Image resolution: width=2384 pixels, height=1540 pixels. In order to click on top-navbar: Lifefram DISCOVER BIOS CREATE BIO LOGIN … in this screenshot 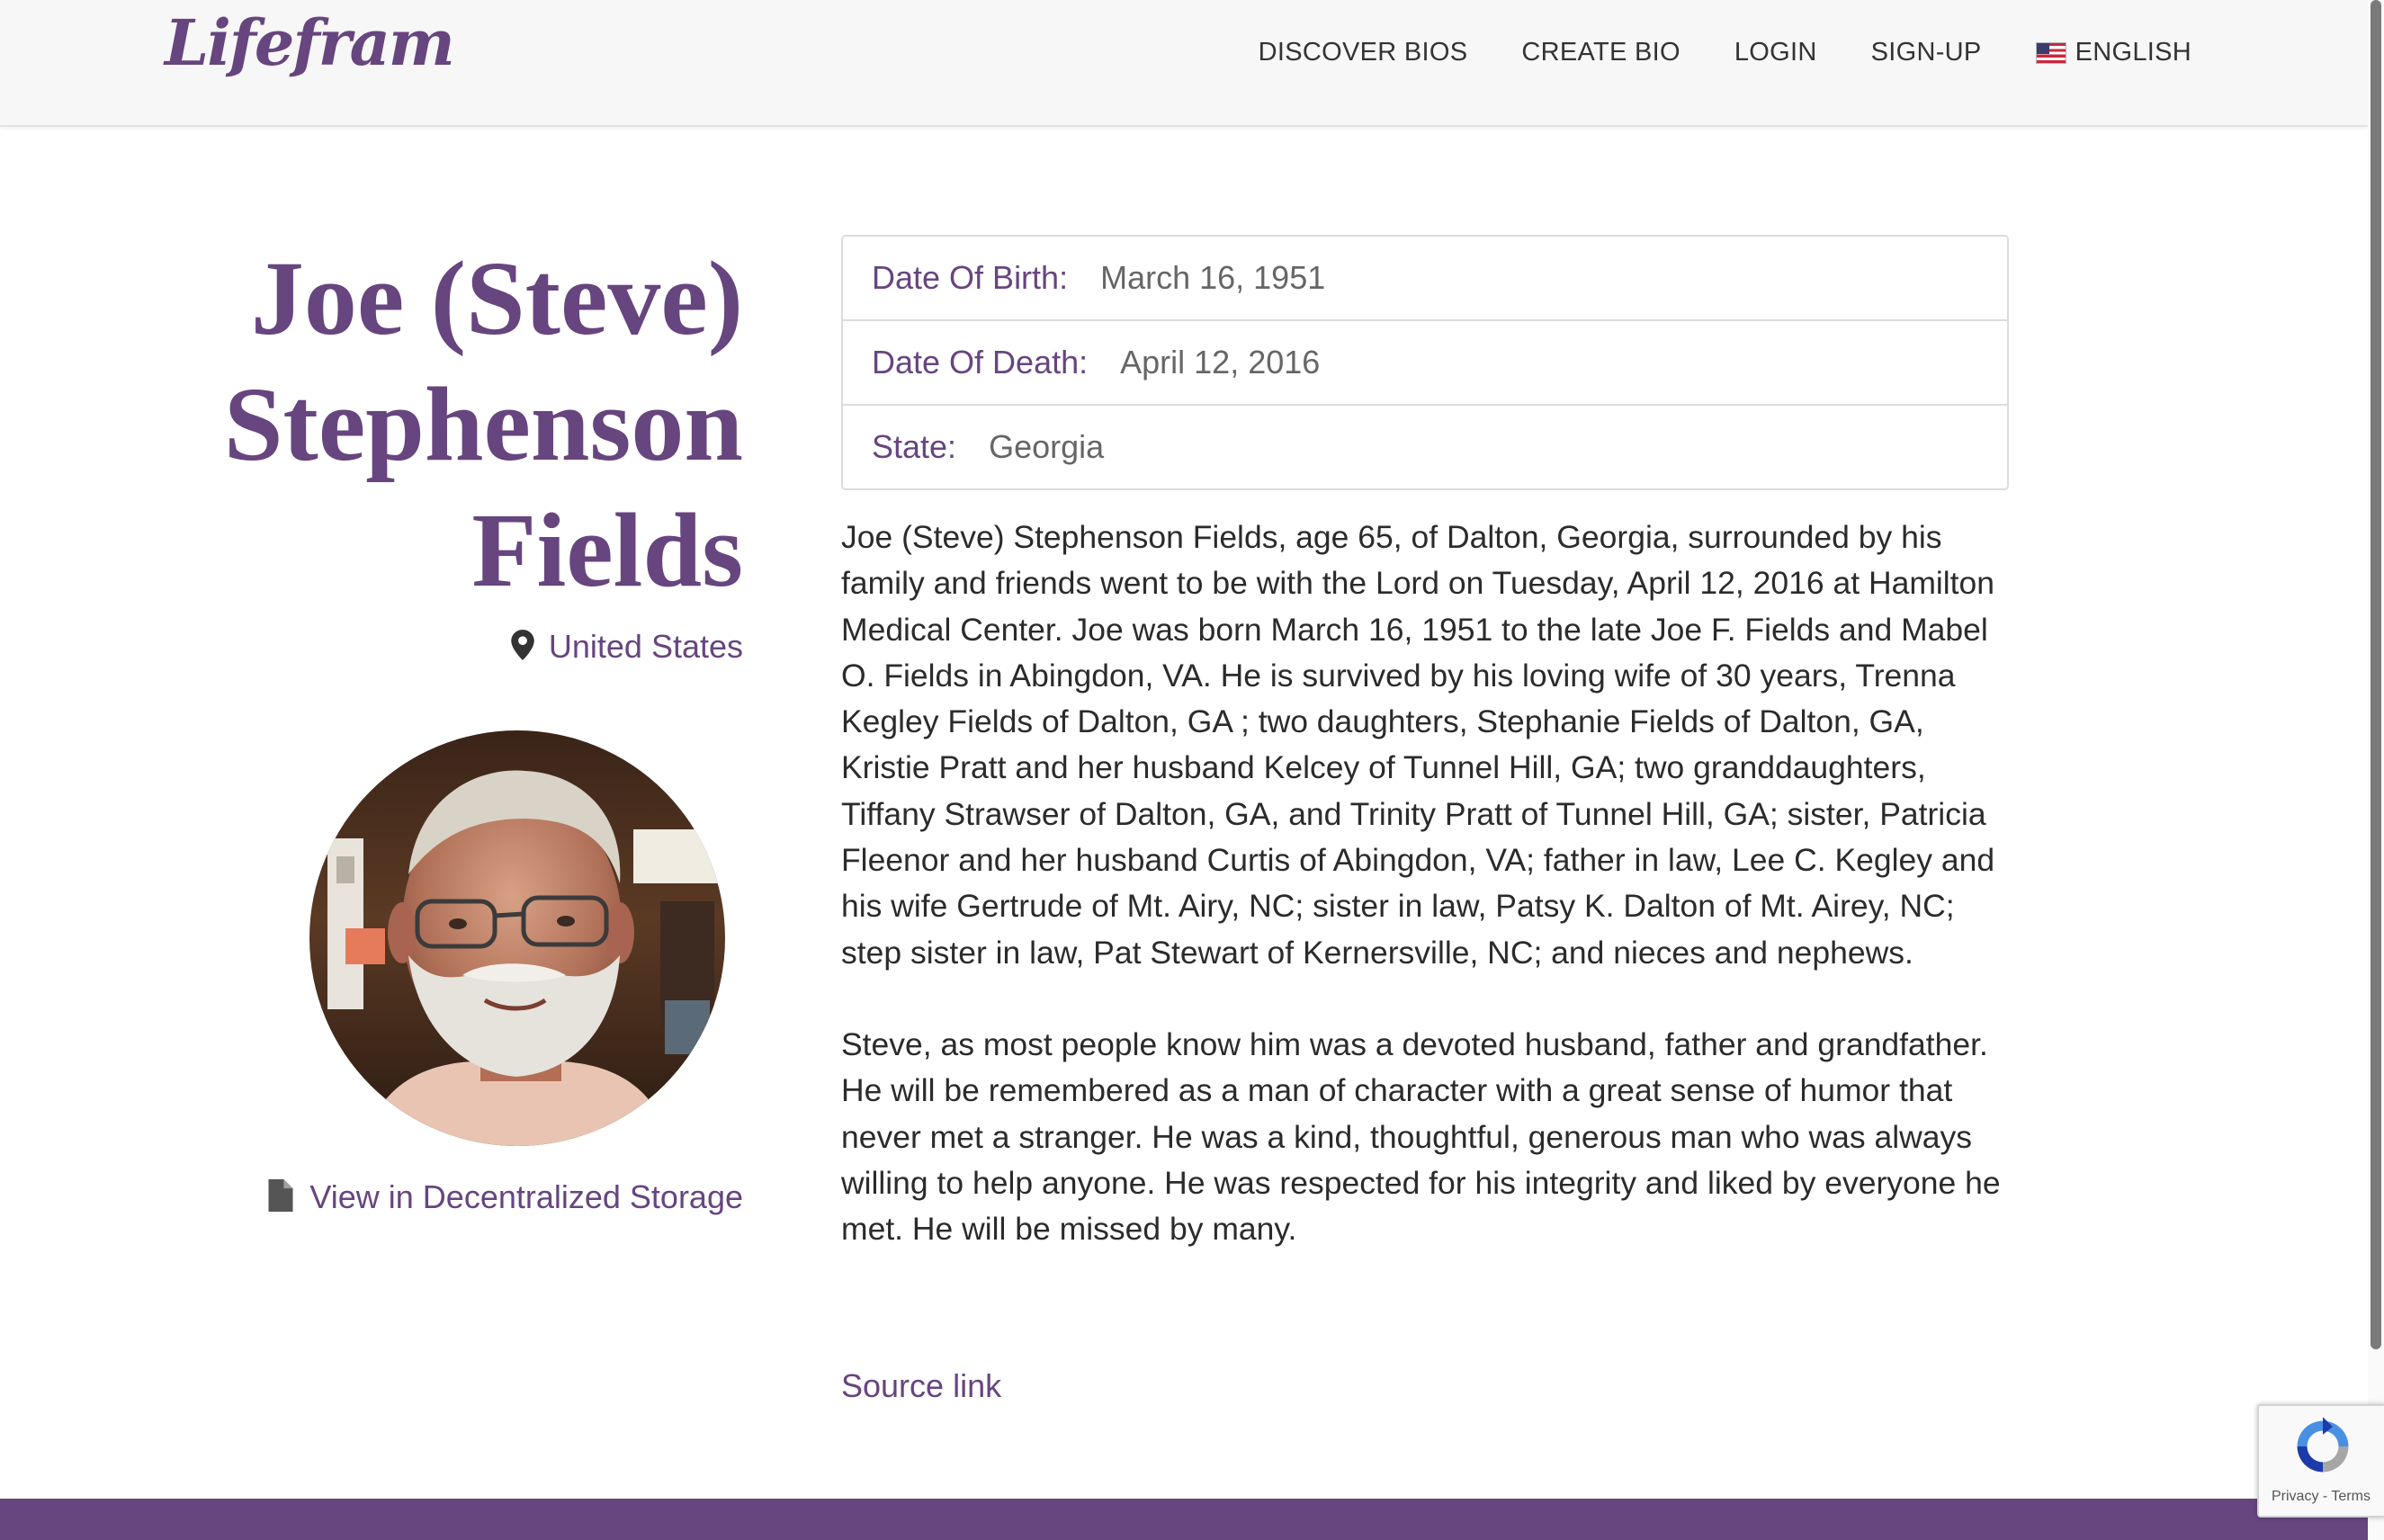, I will do `click(1184, 63)`.